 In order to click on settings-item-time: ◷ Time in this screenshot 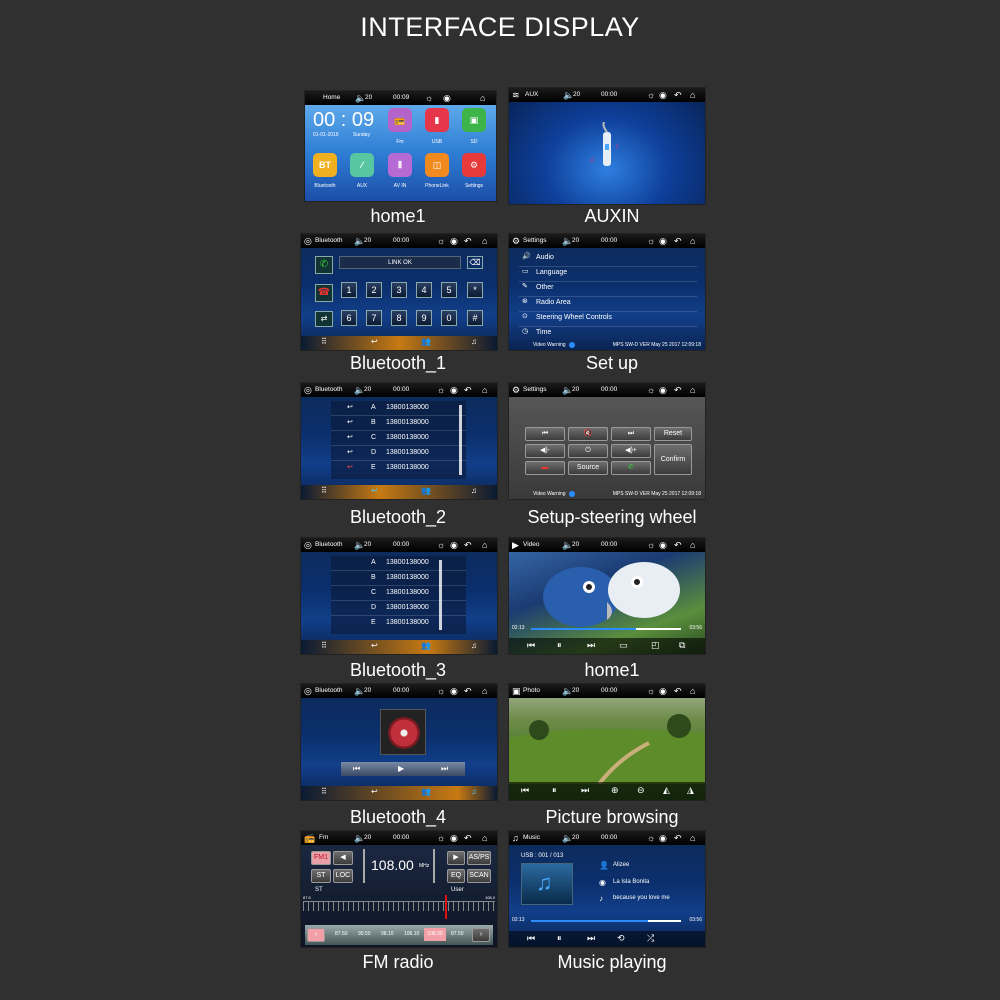, I will do `click(608, 334)`.